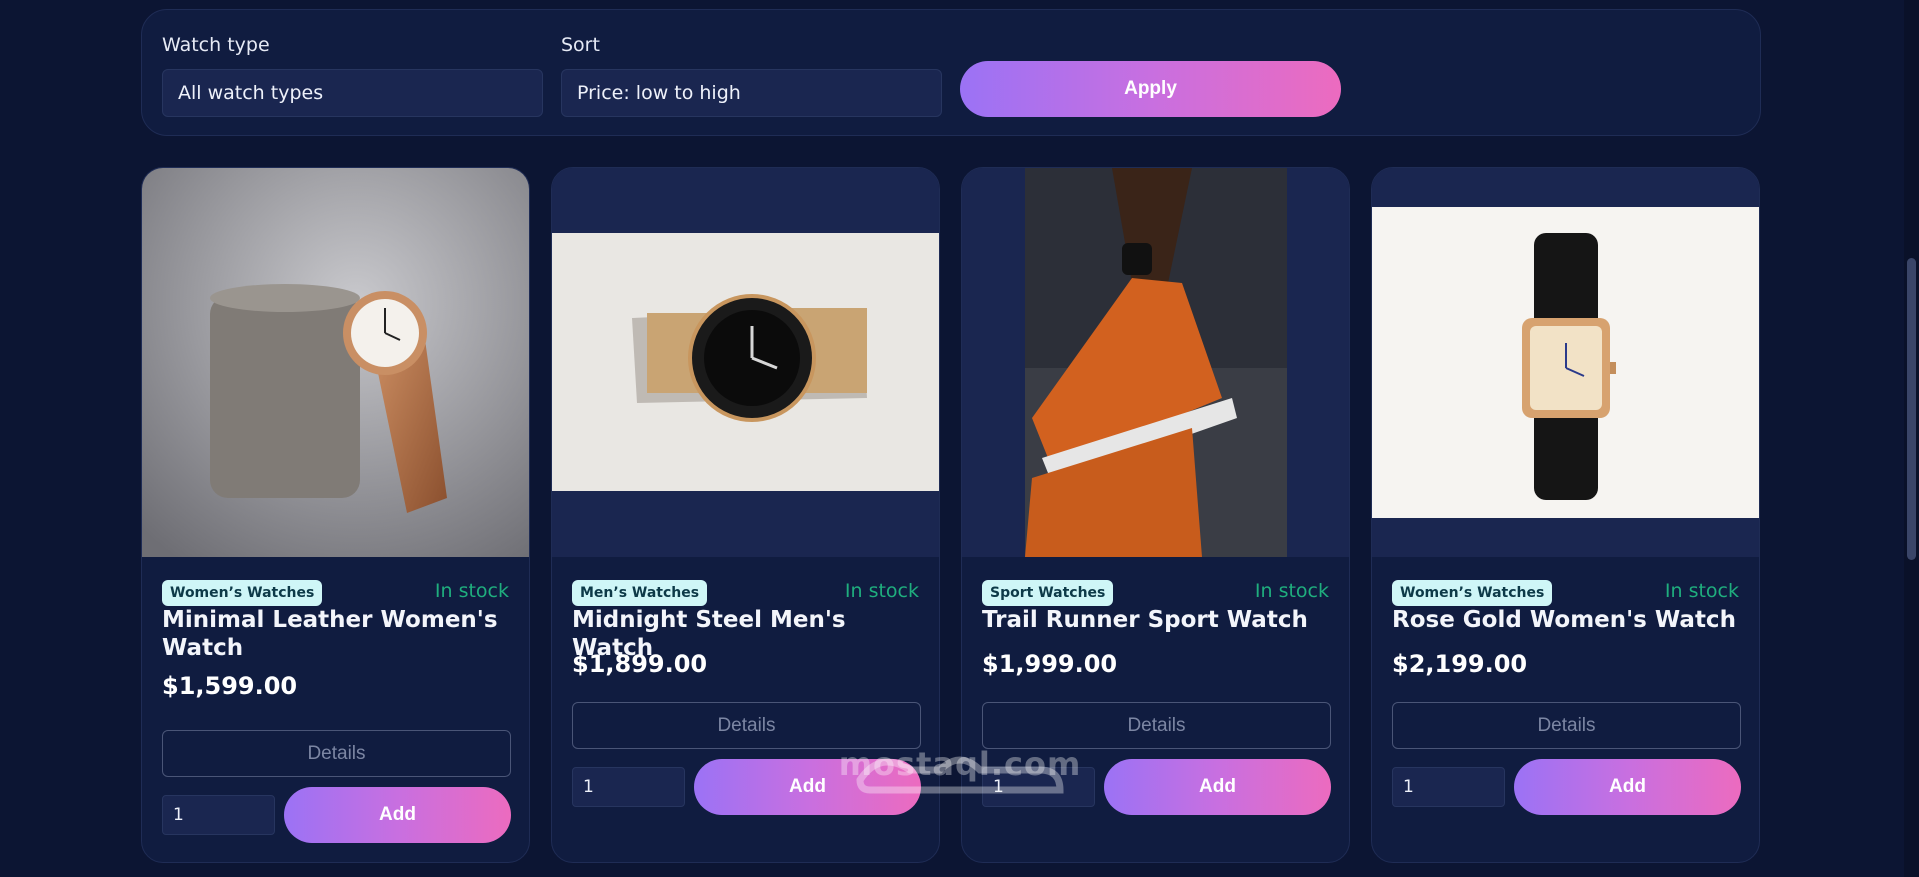 The width and height of the screenshot is (1919, 877). What do you see at coordinates (960, 764) in the screenshot?
I see `watermark-text: mostaql.com` at bounding box center [960, 764].